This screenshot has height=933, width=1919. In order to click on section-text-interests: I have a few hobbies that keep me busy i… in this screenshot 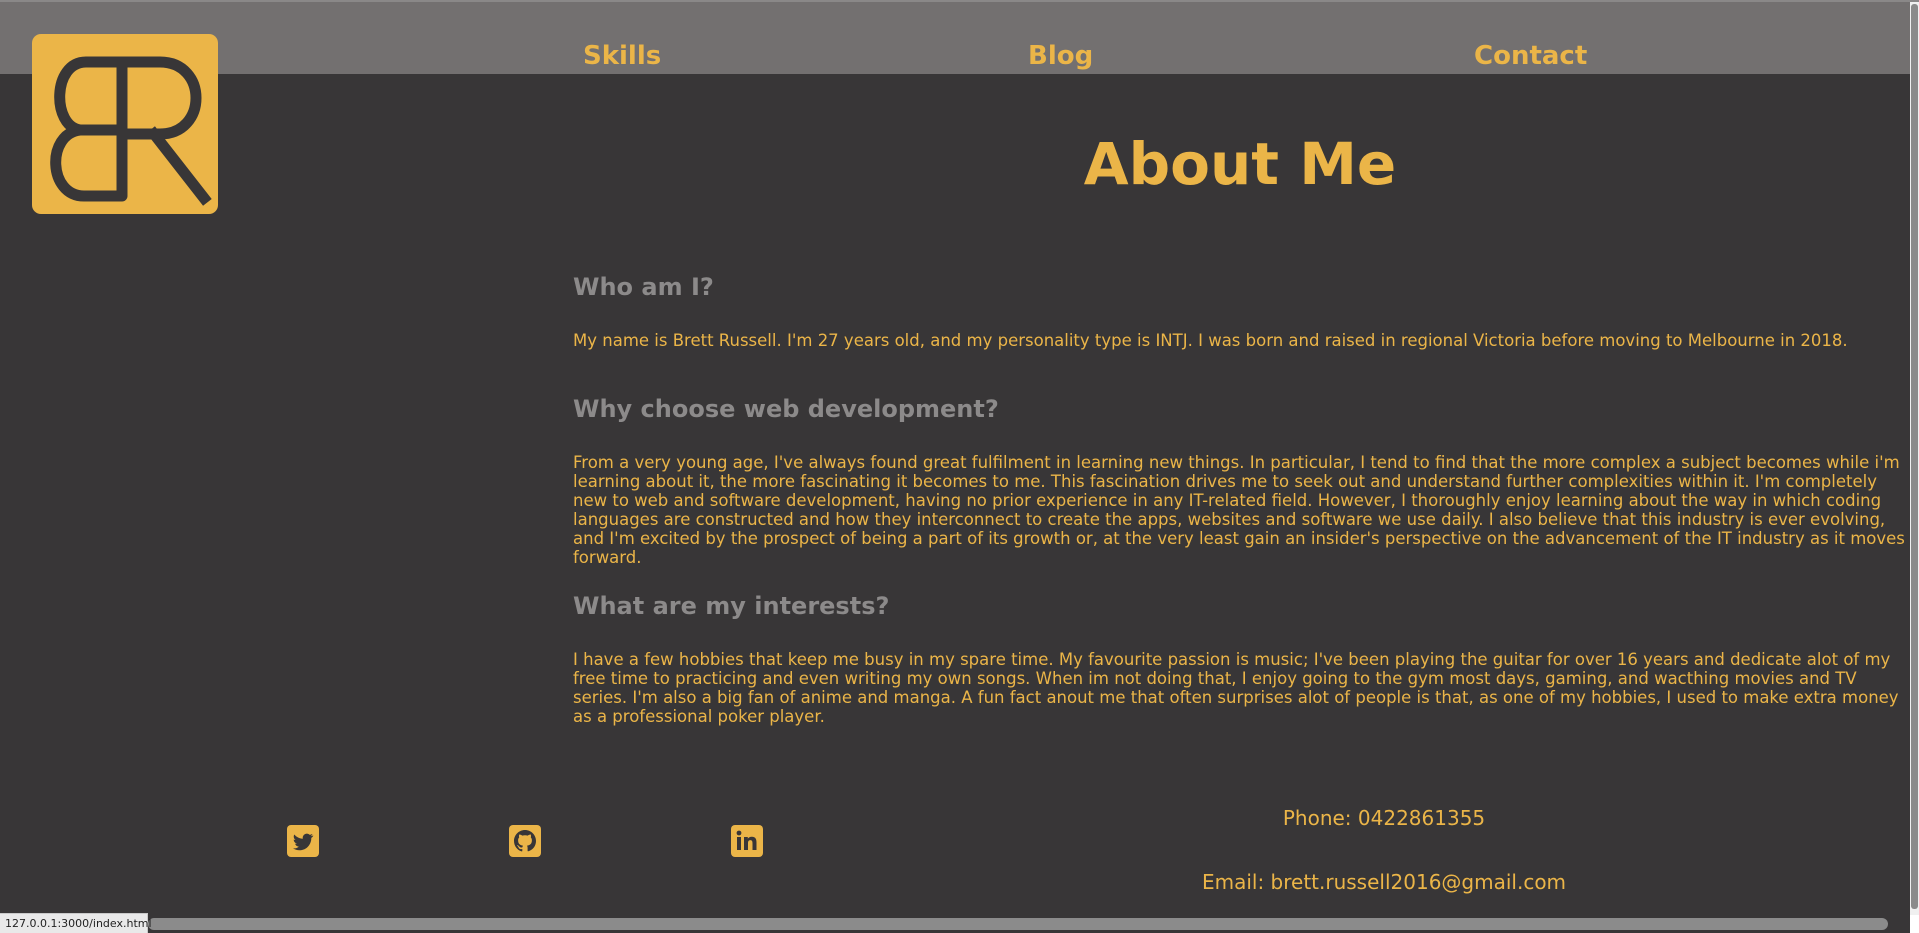, I will do `click(1236, 688)`.